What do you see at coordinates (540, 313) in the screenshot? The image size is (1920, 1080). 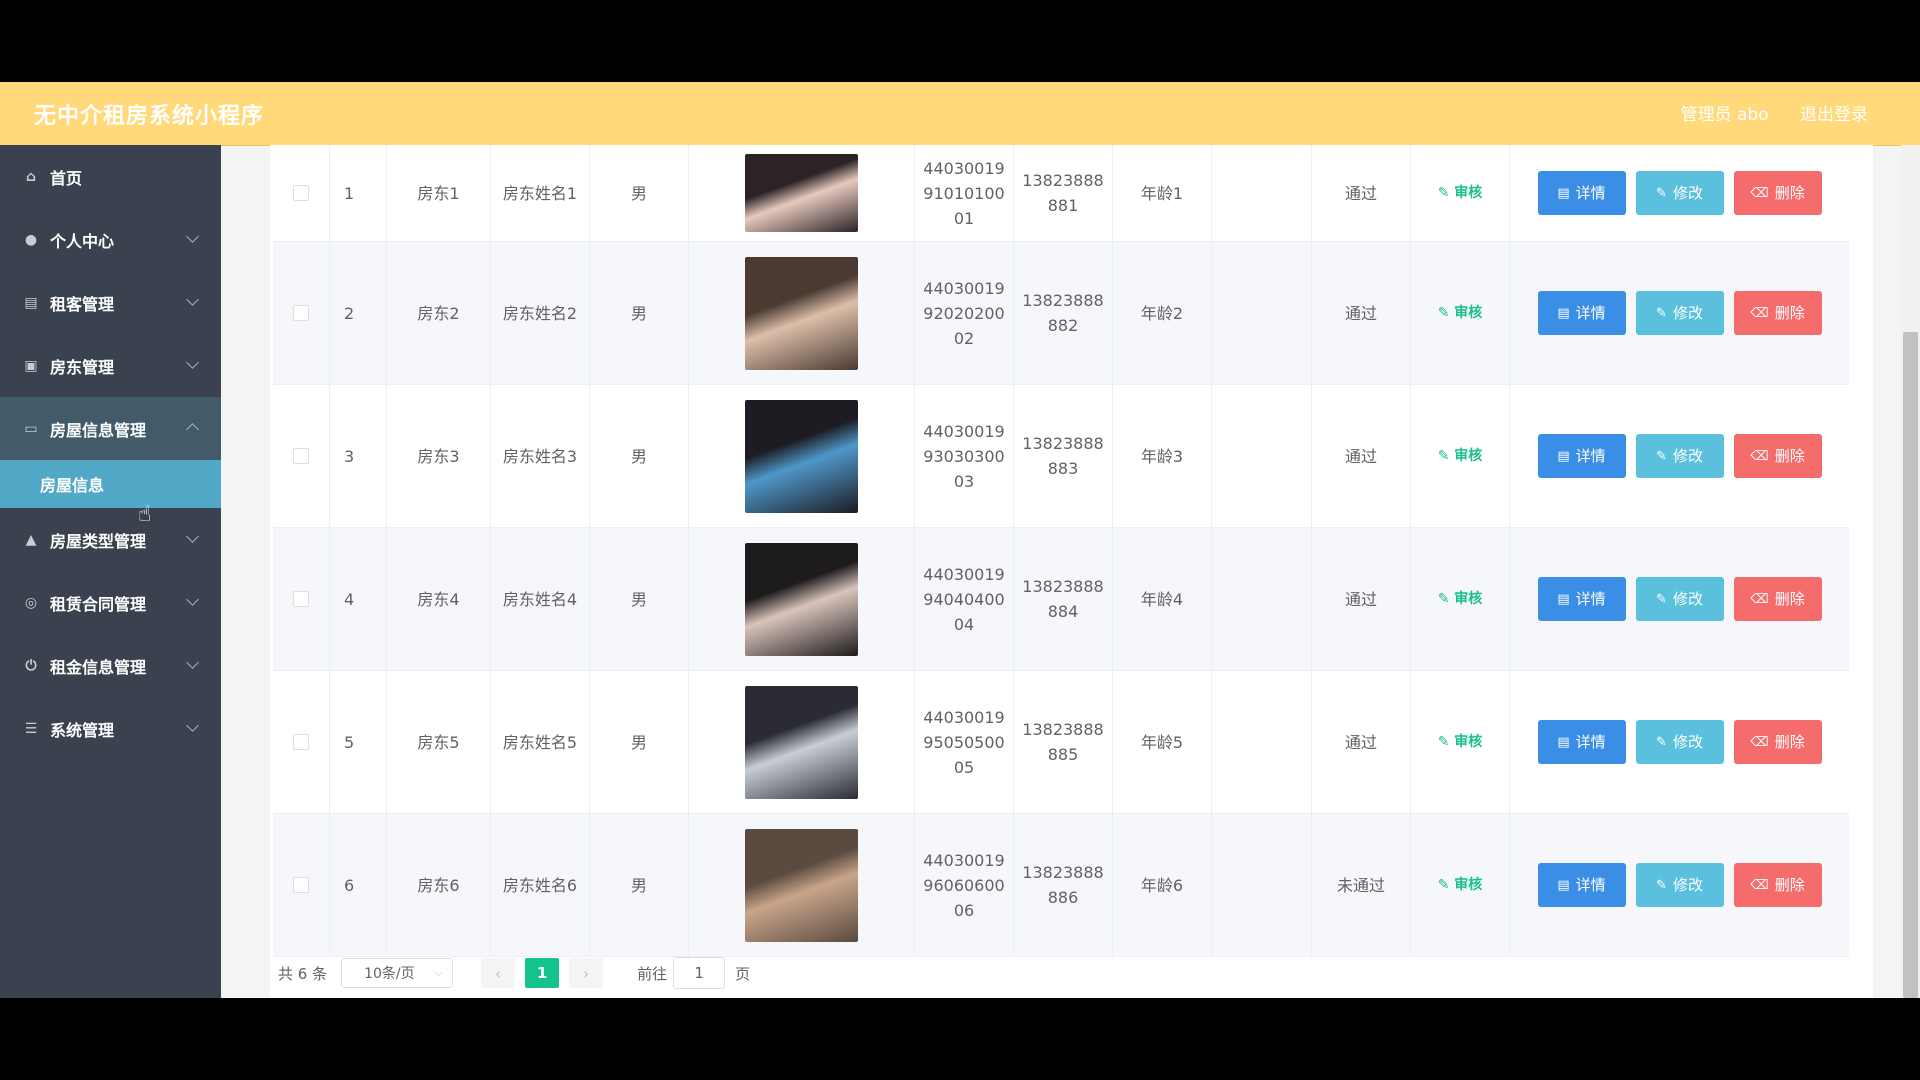 I see `landlord-name: 房东姓名2` at bounding box center [540, 313].